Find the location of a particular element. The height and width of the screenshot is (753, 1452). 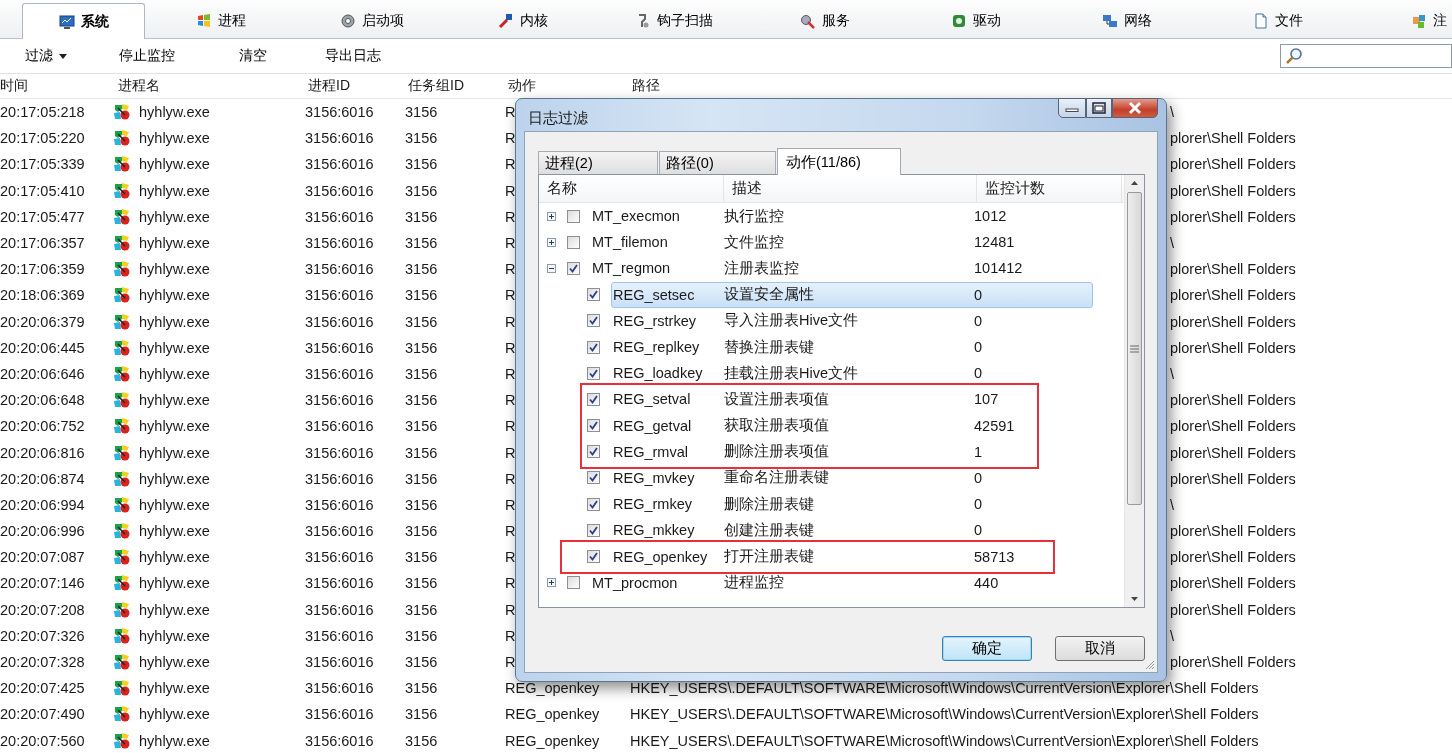

time-cell-text: 20:18:06:369 is located at coordinates (43, 295).